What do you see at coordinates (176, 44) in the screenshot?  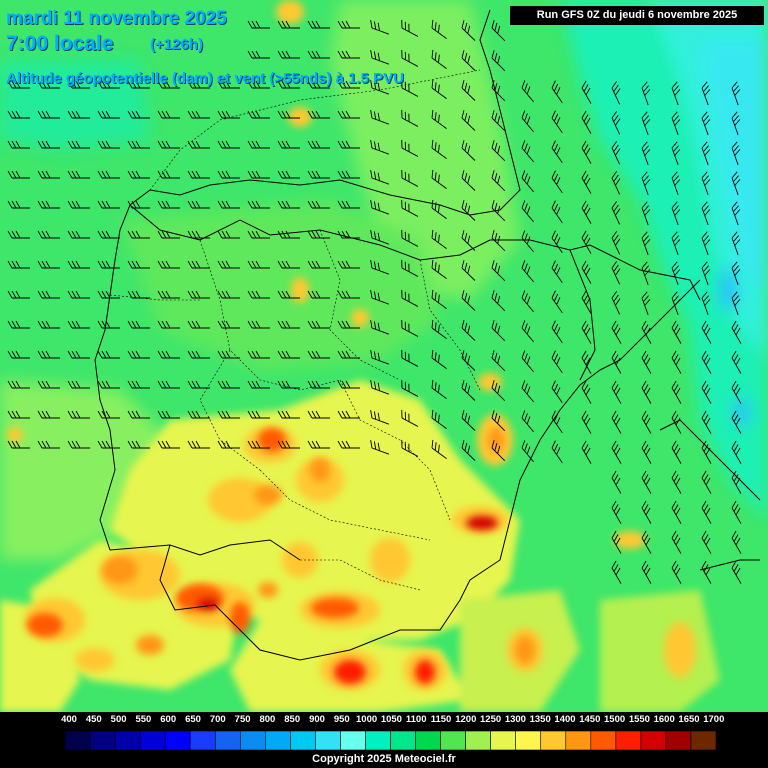 I see `lead-time: (+126h)` at bounding box center [176, 44].